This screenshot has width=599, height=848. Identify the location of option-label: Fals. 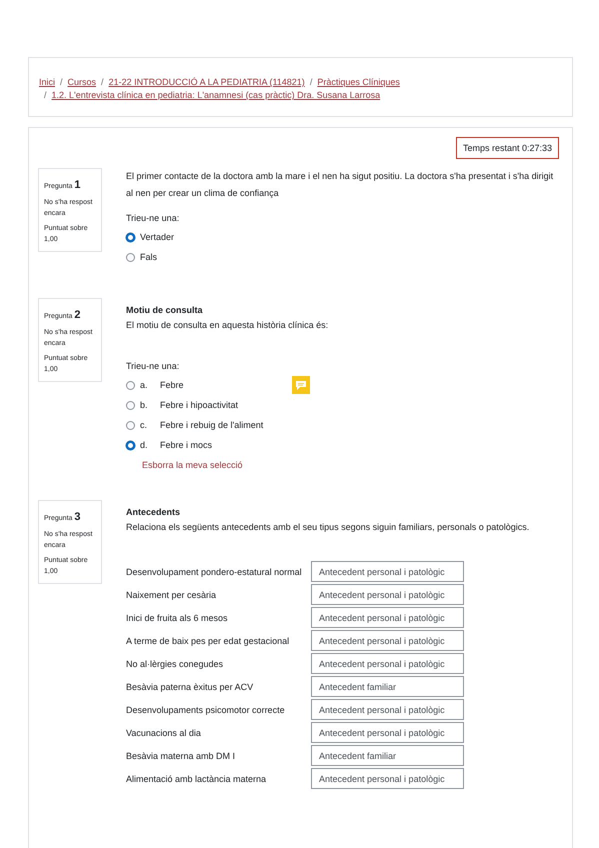
(149, 257).